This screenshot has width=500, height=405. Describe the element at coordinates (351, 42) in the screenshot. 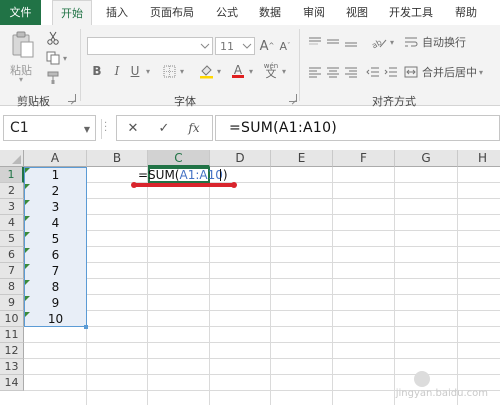

I see `align-bottom-icon` at that location.